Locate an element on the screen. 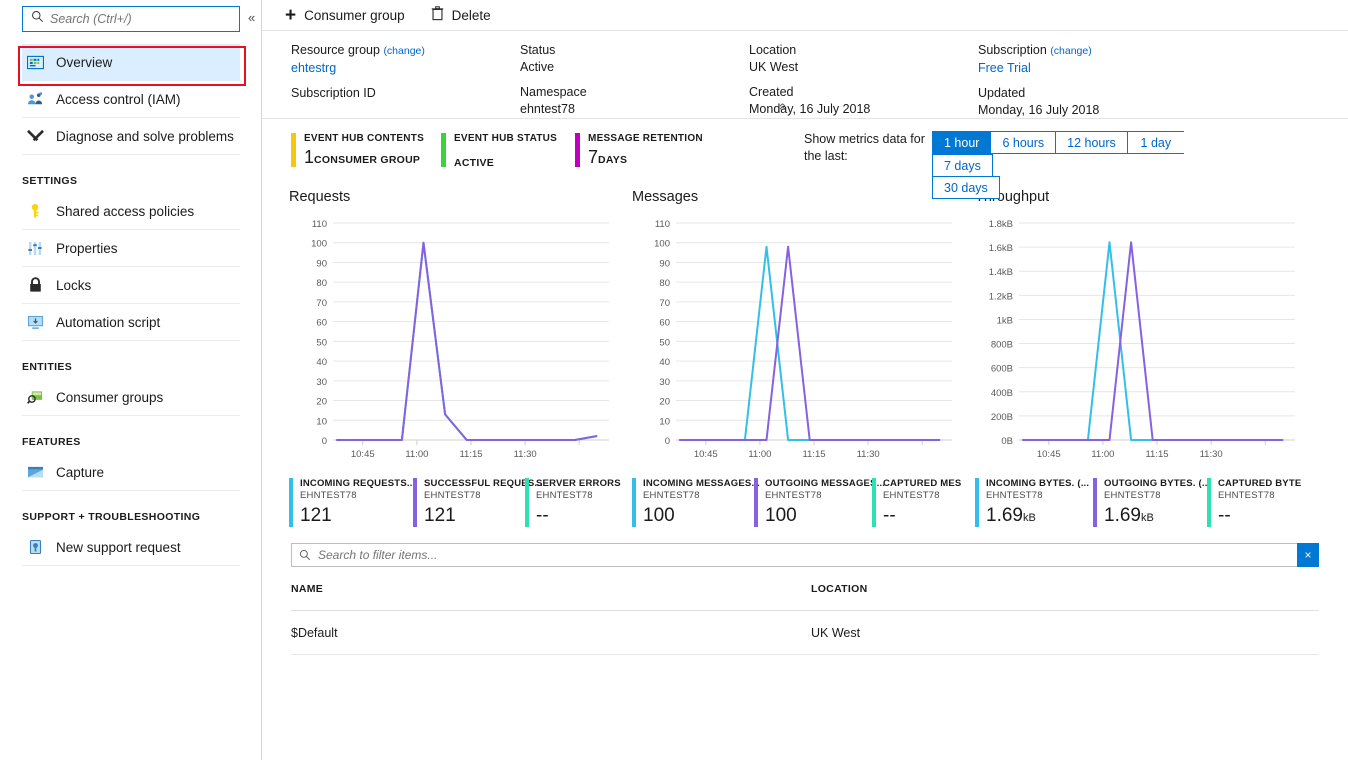  legend-item: OUTGOING BYTES. (... EHNTEST78 1.69kB is located at coordinates (1151, 502).